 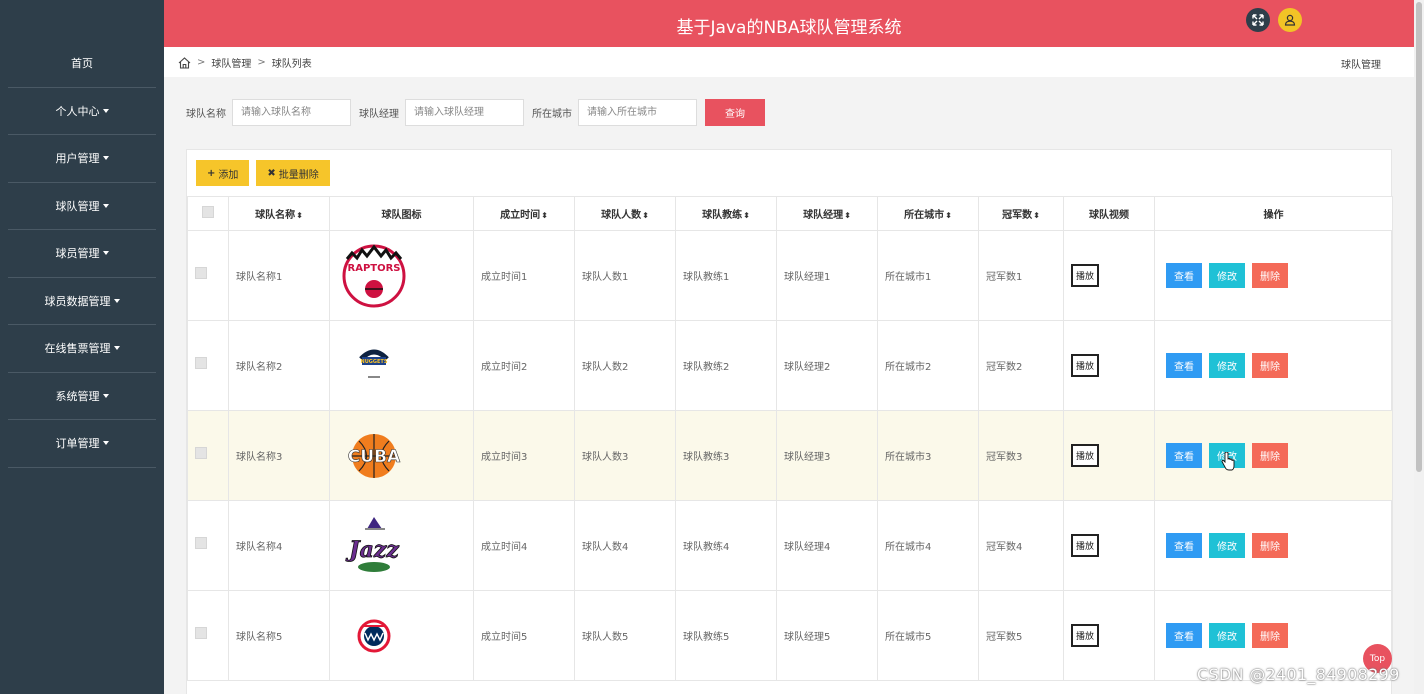 I want to click on query-button: 查询, so click(x=735, y=112).